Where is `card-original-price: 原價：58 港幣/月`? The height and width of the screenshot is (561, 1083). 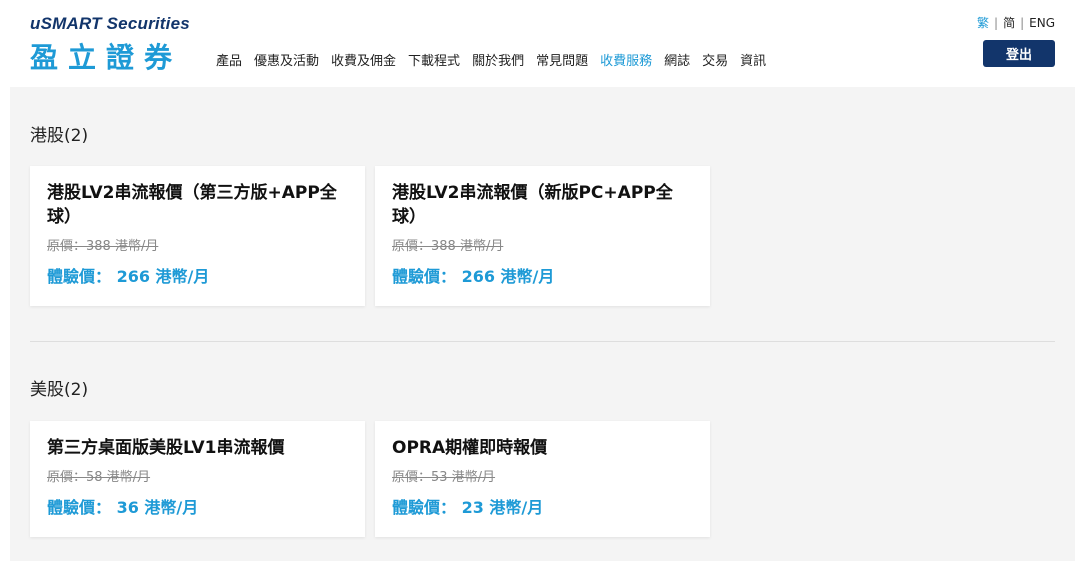
card-original-price: 原價：58 港幣/月 is located at coordinates (99, 477).